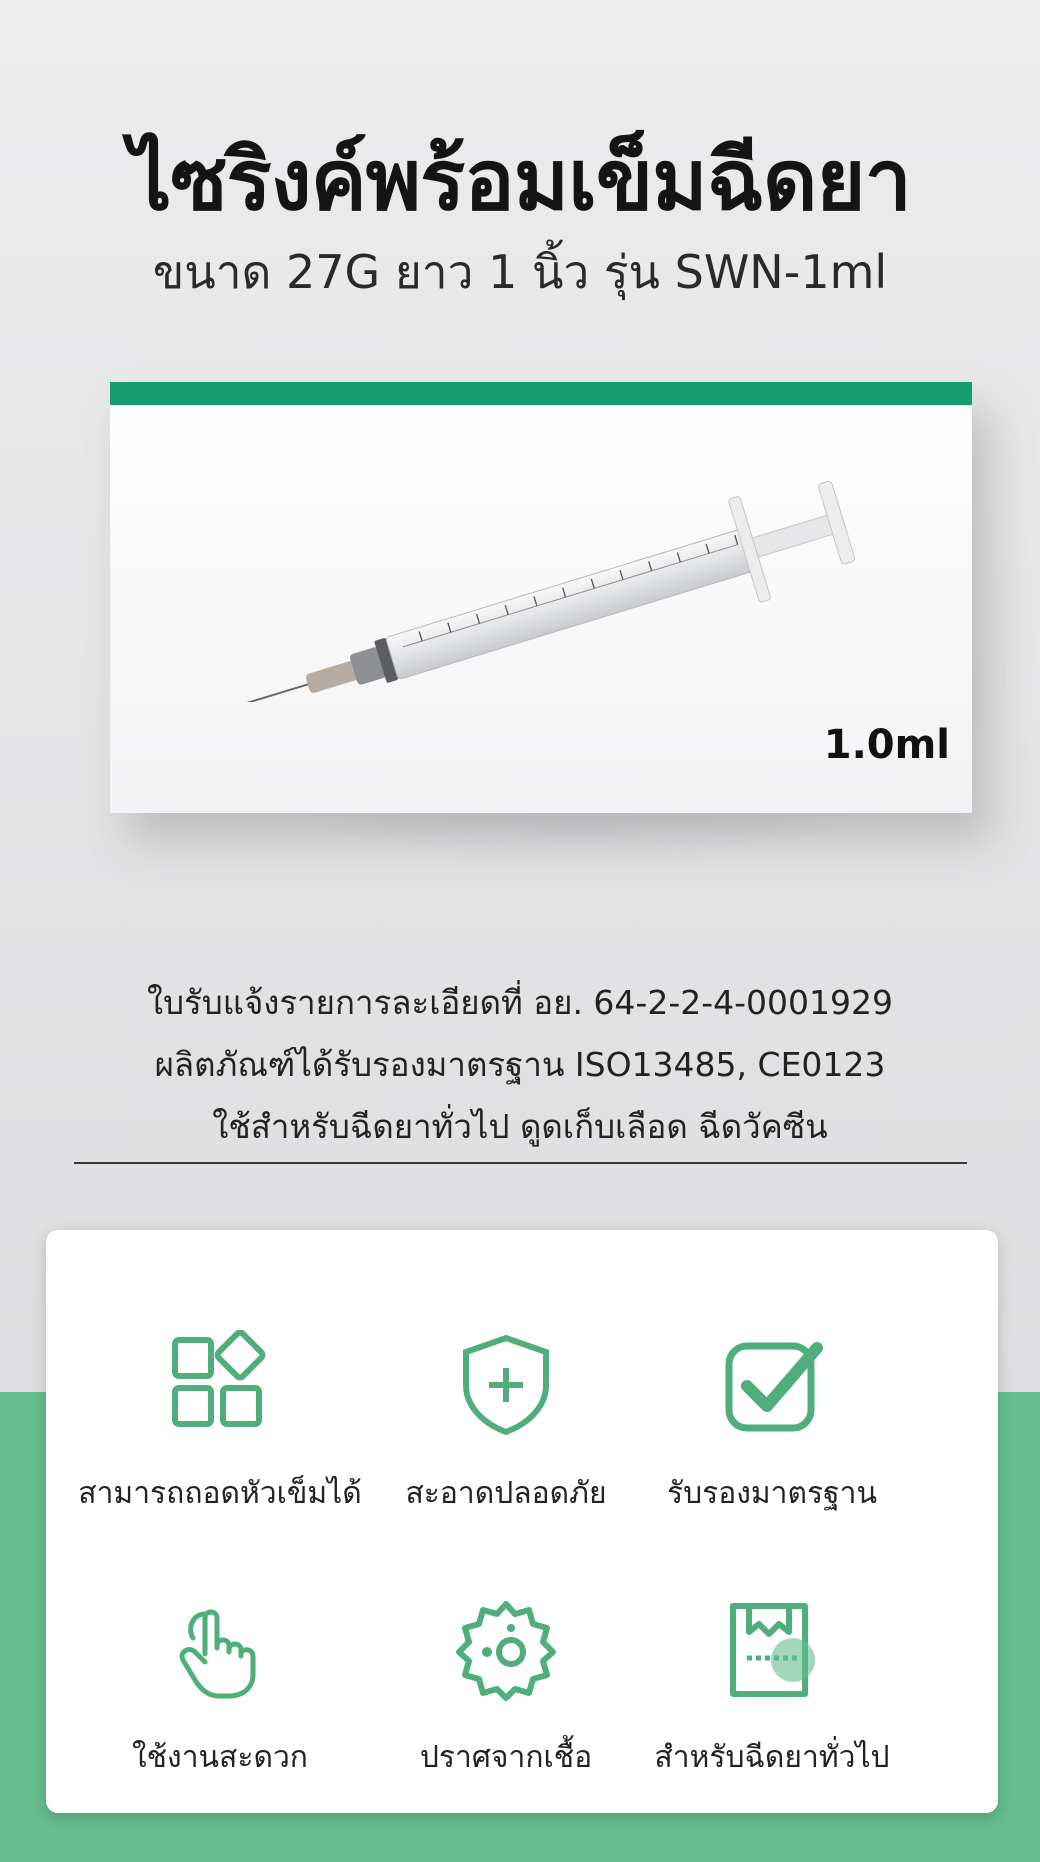 The width and height of the screenshot is (1040, 1862). What do you see at coordinates (772, 1757) in the screenshot?
I see `feature-label: สำหรับฉีดยาทั่วไป` at bounding box center [772, 1757].